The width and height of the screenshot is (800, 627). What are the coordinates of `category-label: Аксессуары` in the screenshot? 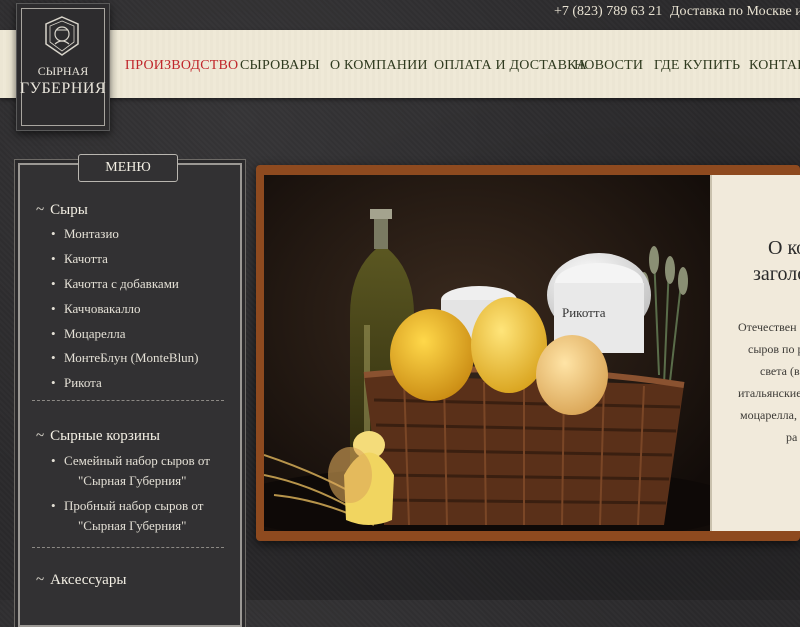 It's located at (88, 580).